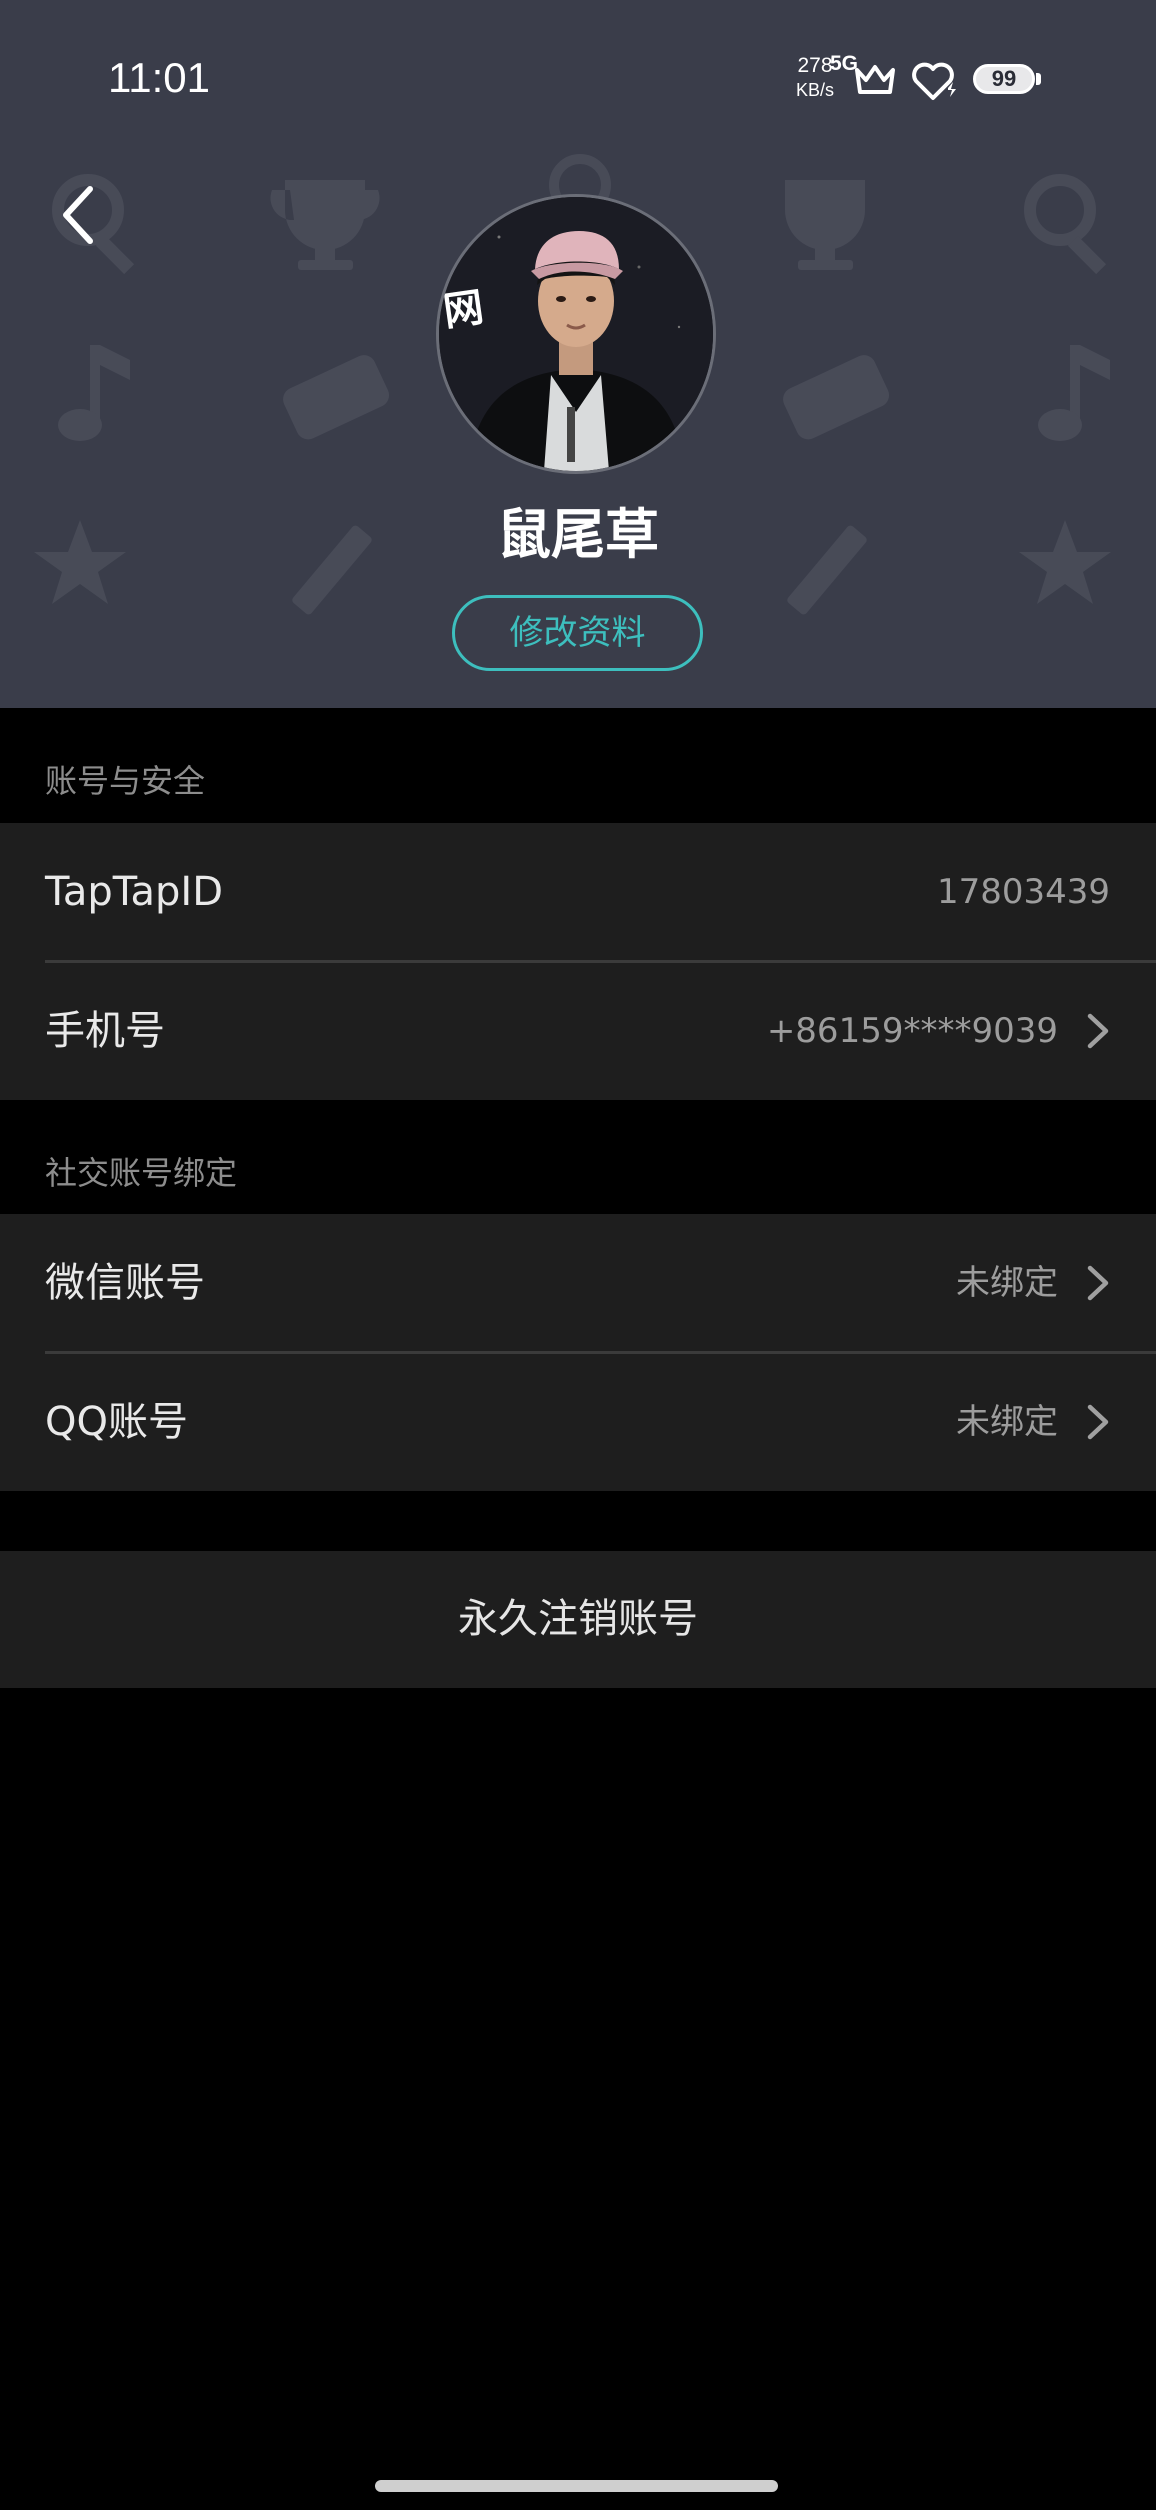 This screenshot has height=2510, width=1156. I want to click on row-value: 17803439, so click(1023, 892).